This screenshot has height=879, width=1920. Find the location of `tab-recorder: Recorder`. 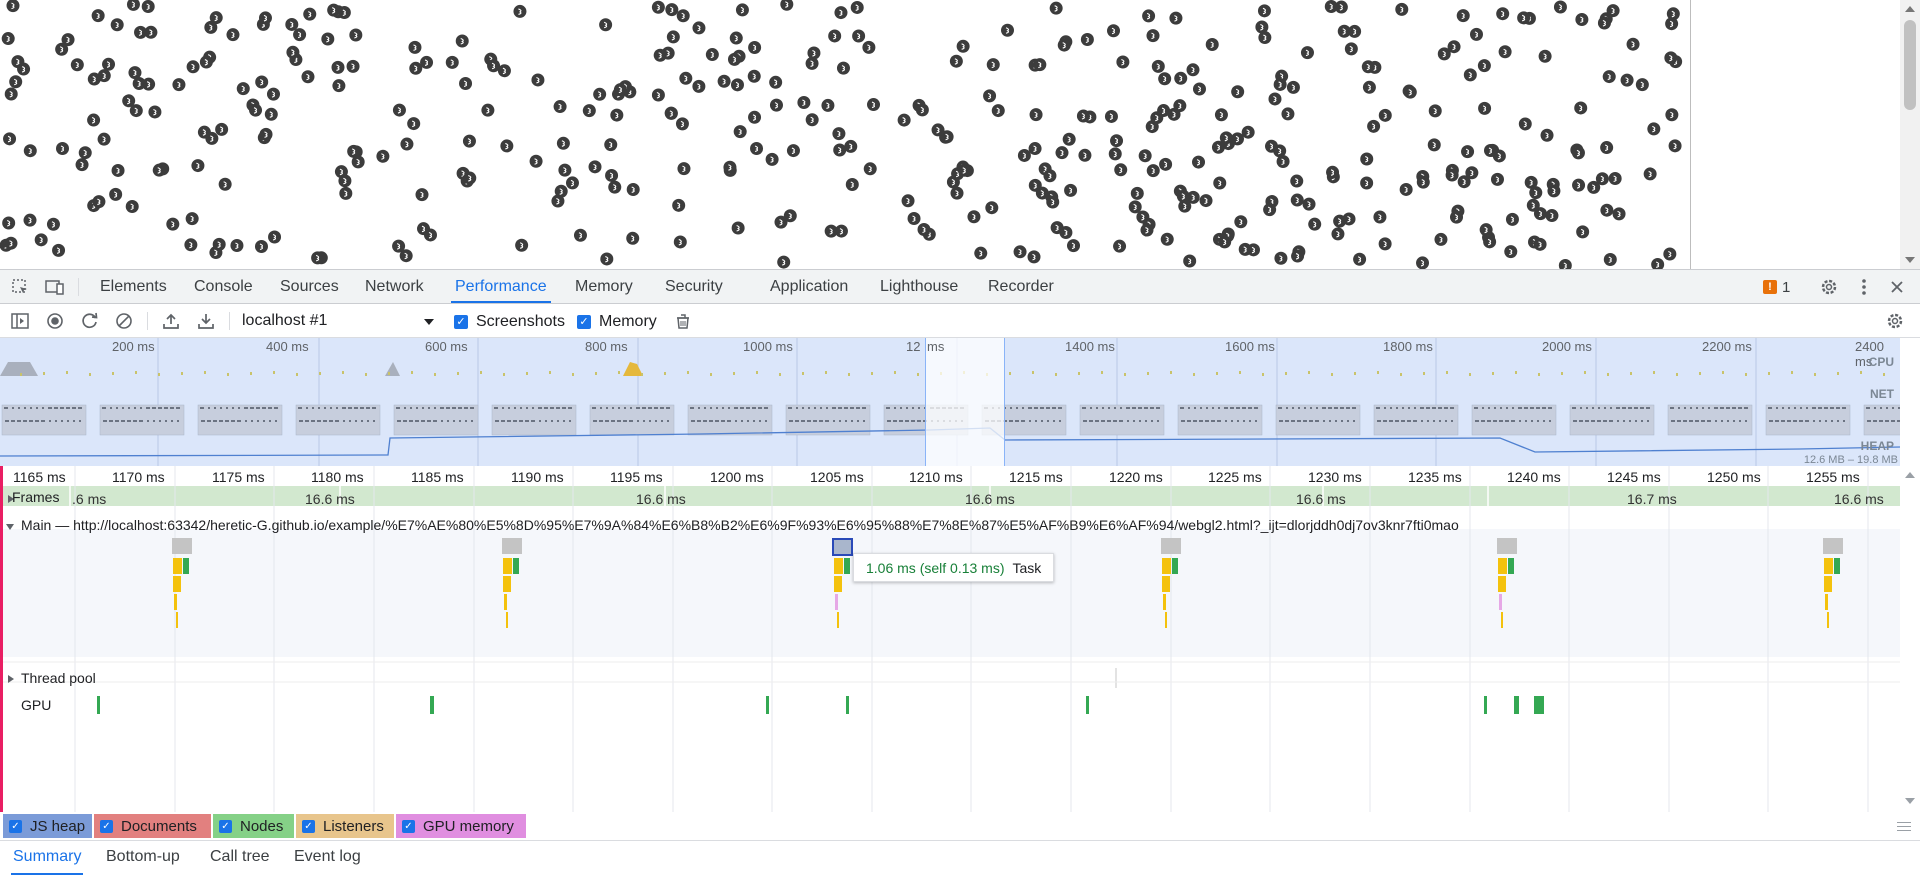

tab-recorder: Recorder is located at coordinates (1021, 286).